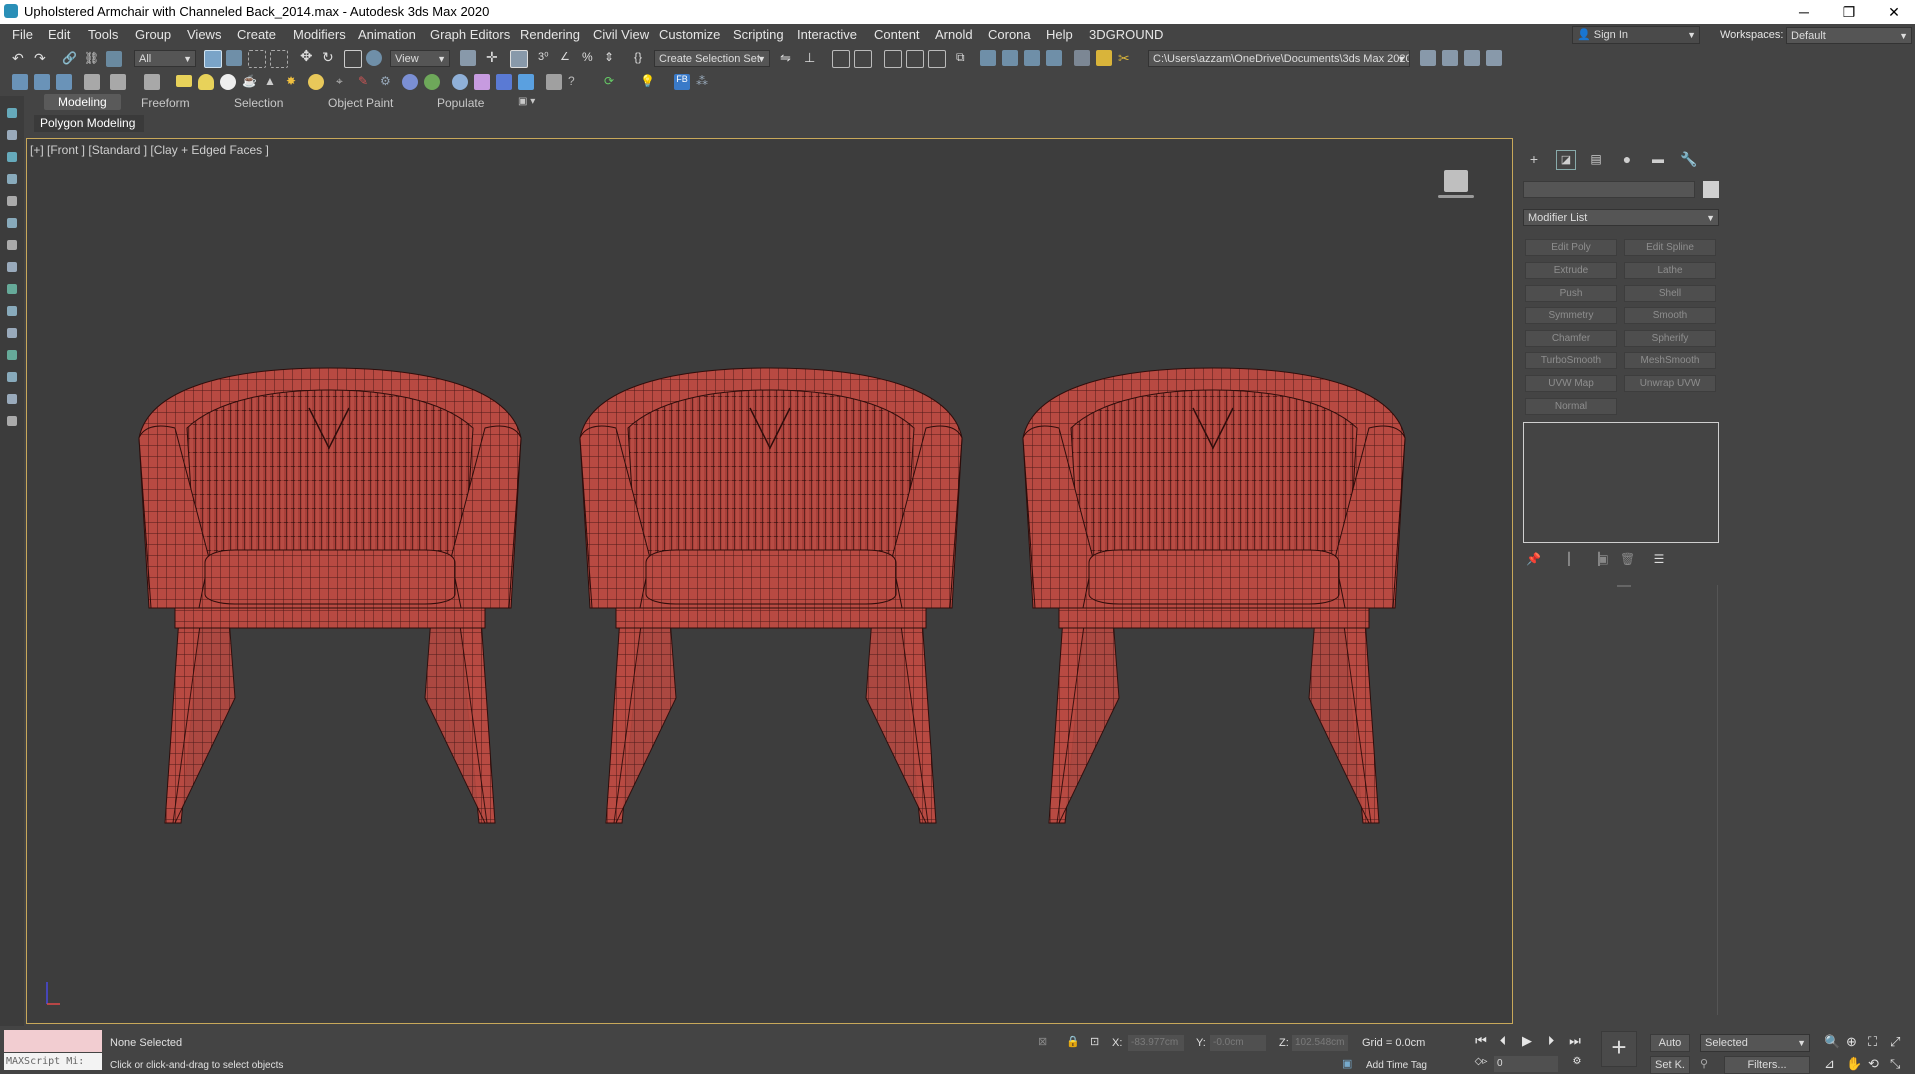 This screenshot has height=1074, width=1915. Describe the element at coordinates (482, 82) in the screenshot. I see `material-map-icon` at that location.